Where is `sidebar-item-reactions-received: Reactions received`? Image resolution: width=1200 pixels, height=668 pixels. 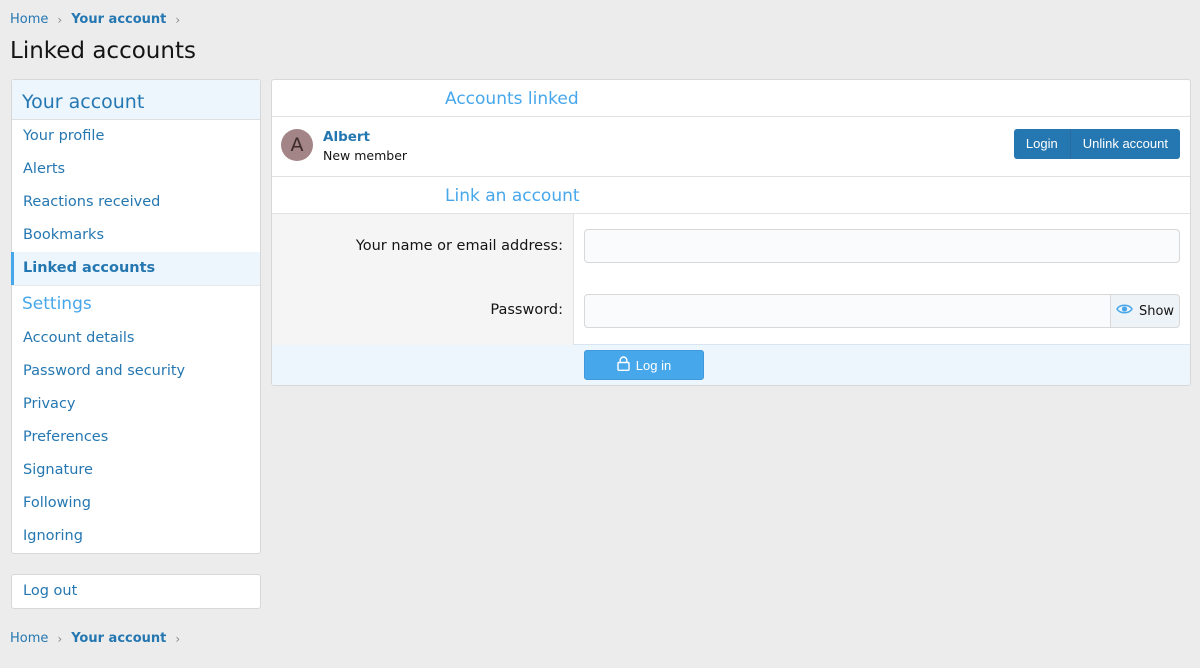 sidebar-item-reactions-received: Reactions received is located at coordinates (135, 202).